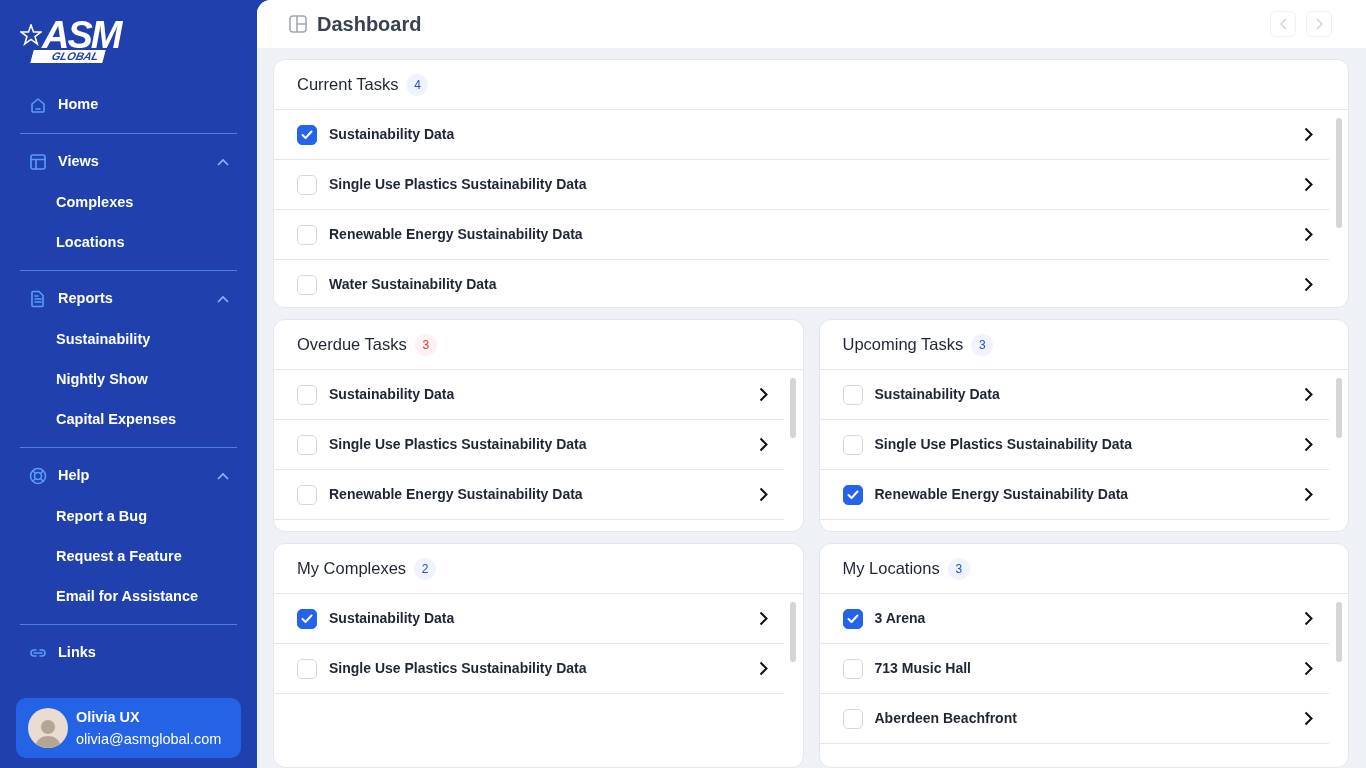  What do you see at coordinates (128, 556) in the screenshot?
I see `nav-link: Request a Feature` at bounding box center [128, 556].